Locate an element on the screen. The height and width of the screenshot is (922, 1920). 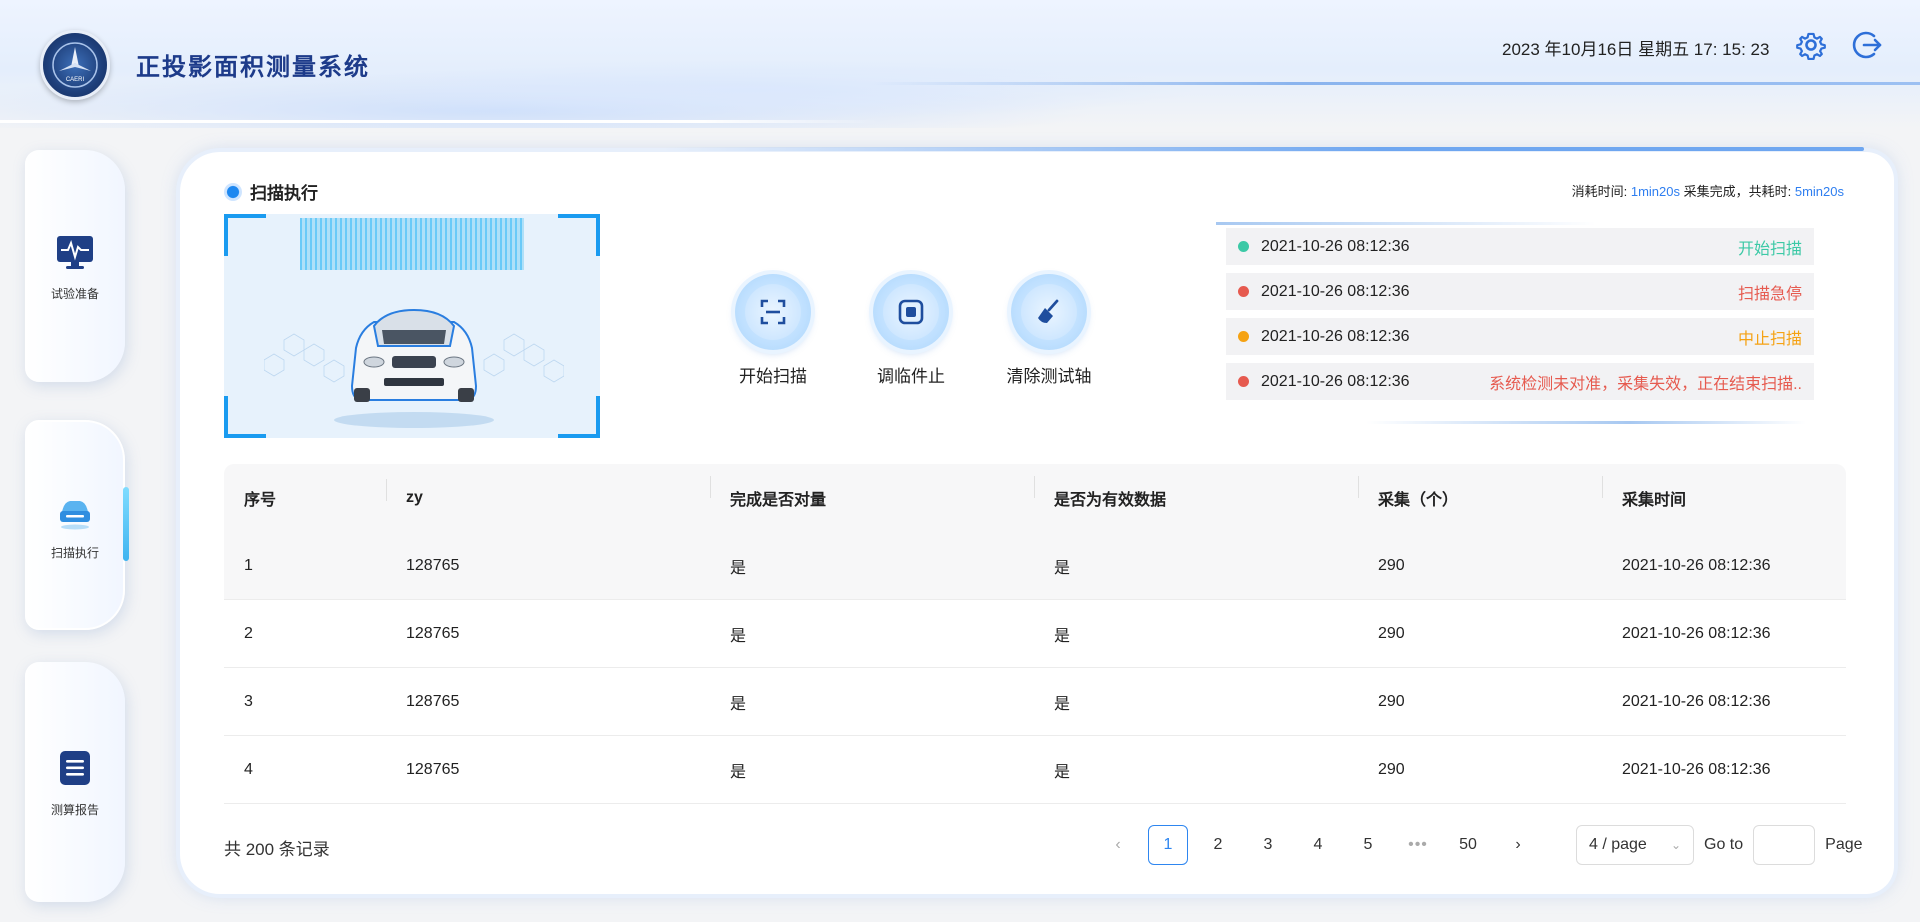
column-header: 采集（个） is located at coordinates (1480, 493).